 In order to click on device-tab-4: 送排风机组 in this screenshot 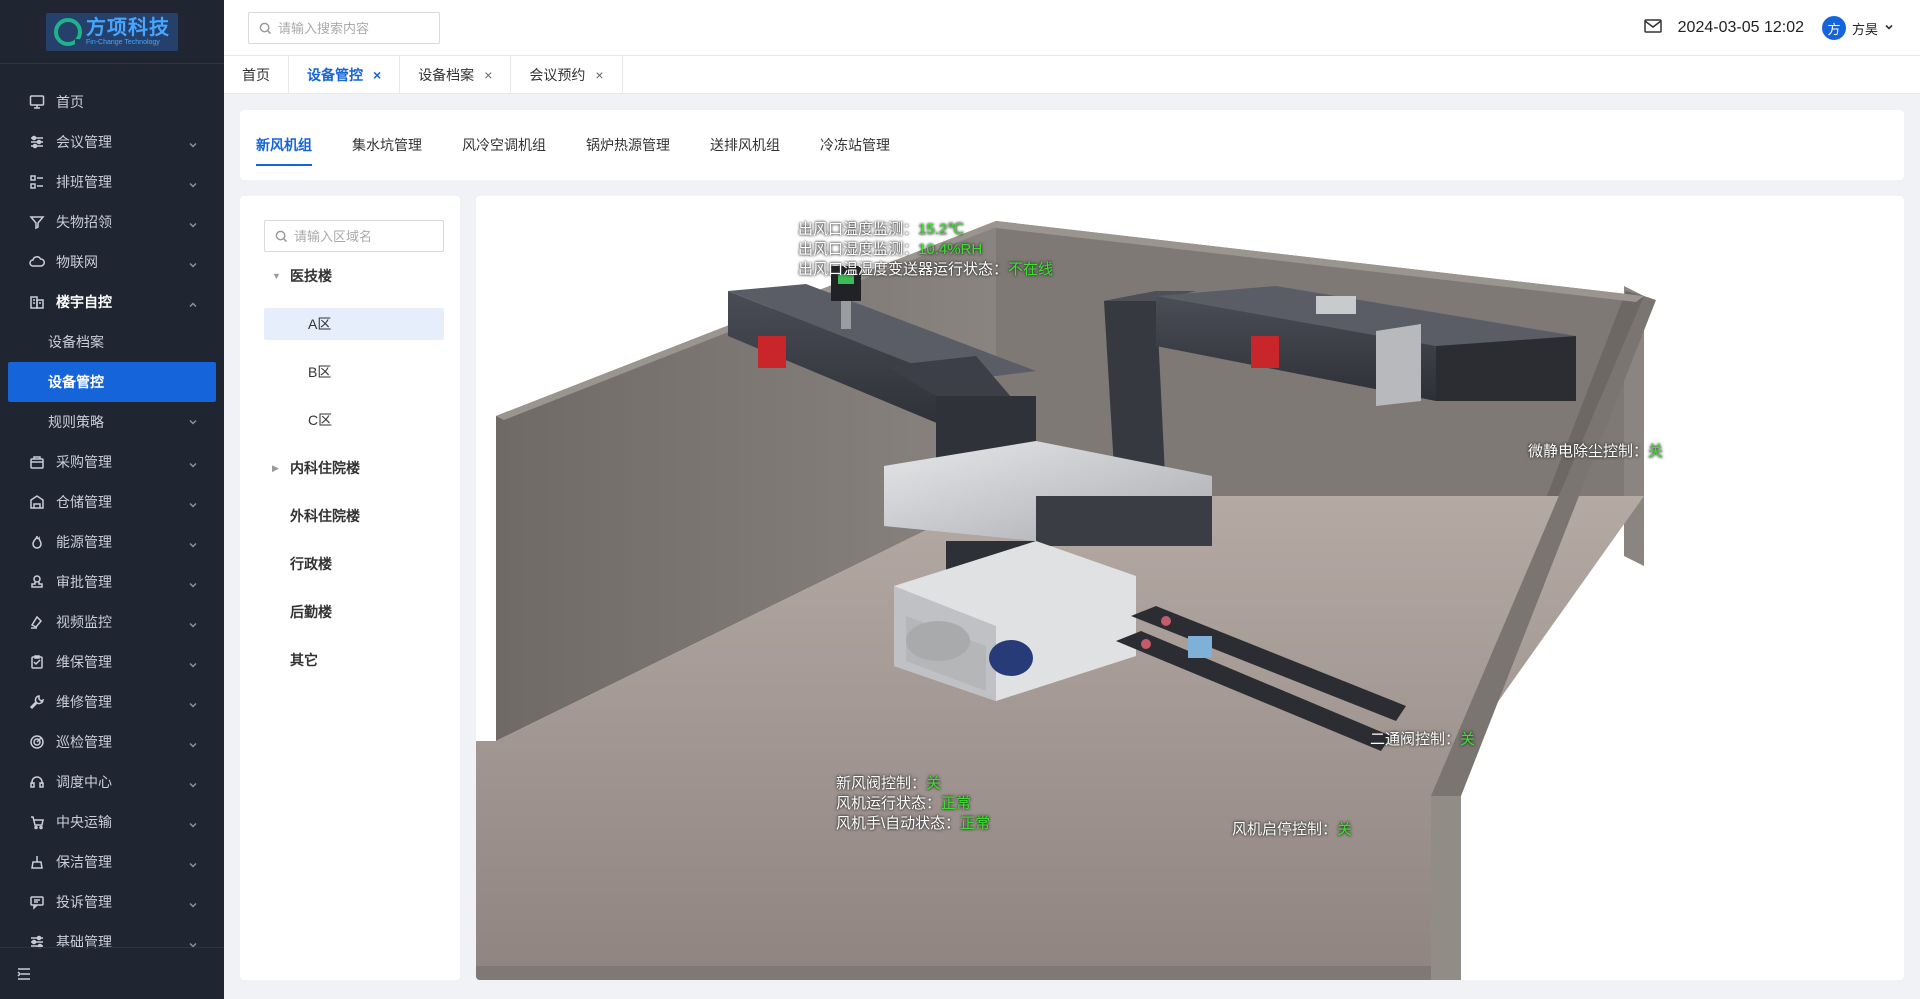, I will do `click(745, 145)`.